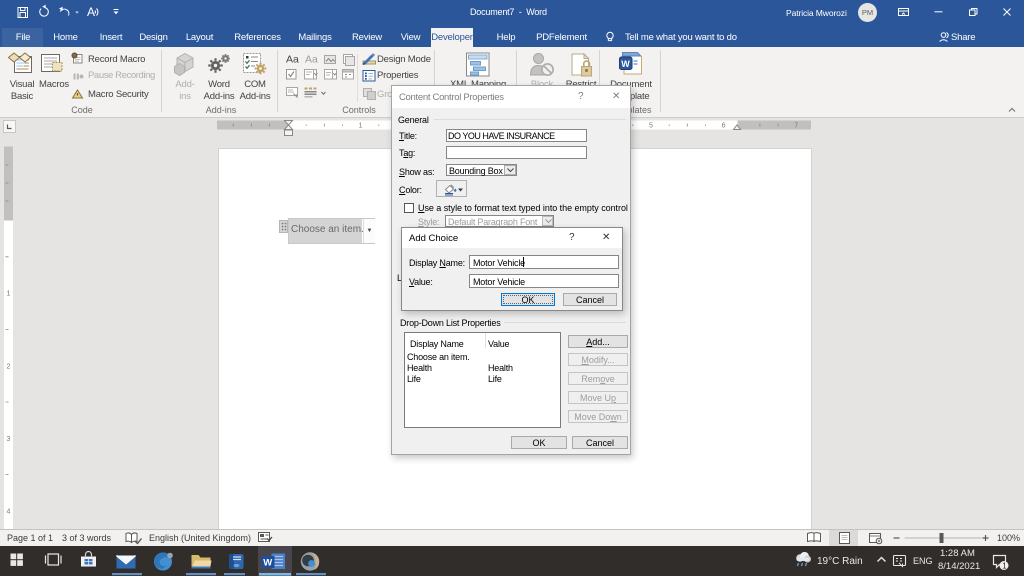 This screenshot has width=1024, height=576. Describe the element at coordinates (651, 126) in the screenshot. I see `svg-text: 5` at that location.